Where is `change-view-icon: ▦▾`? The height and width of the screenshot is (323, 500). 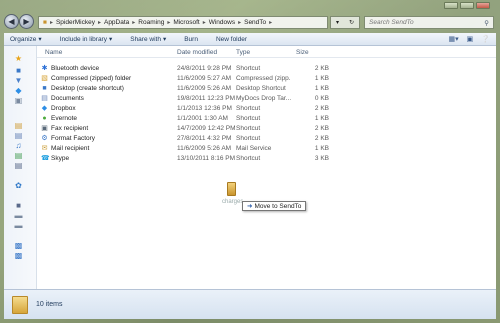 change-view-icon: ▦▾ is located at coordinates (454, 39).